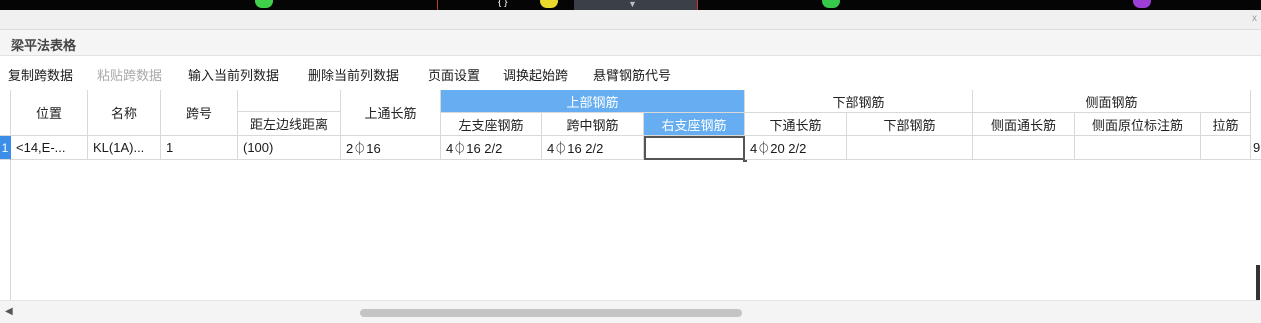 The height and width of the screenshot is (323, 1261). I want to click on header-group-side-reinforcement: 侧面钢筋, so click(1112, 101).